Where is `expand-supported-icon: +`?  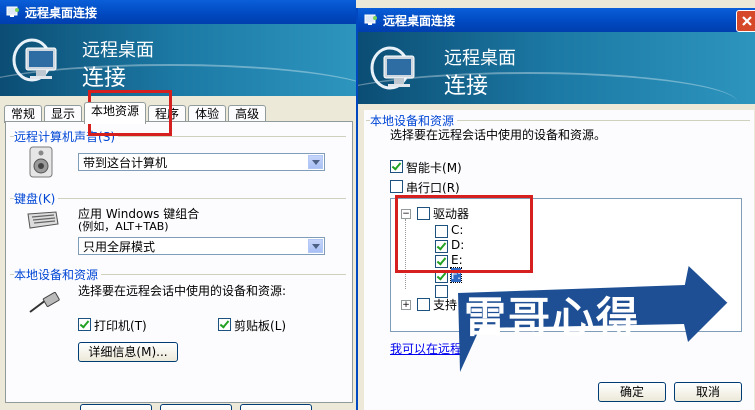
expand-supported-icon: + is located at coordinates (406, 305).